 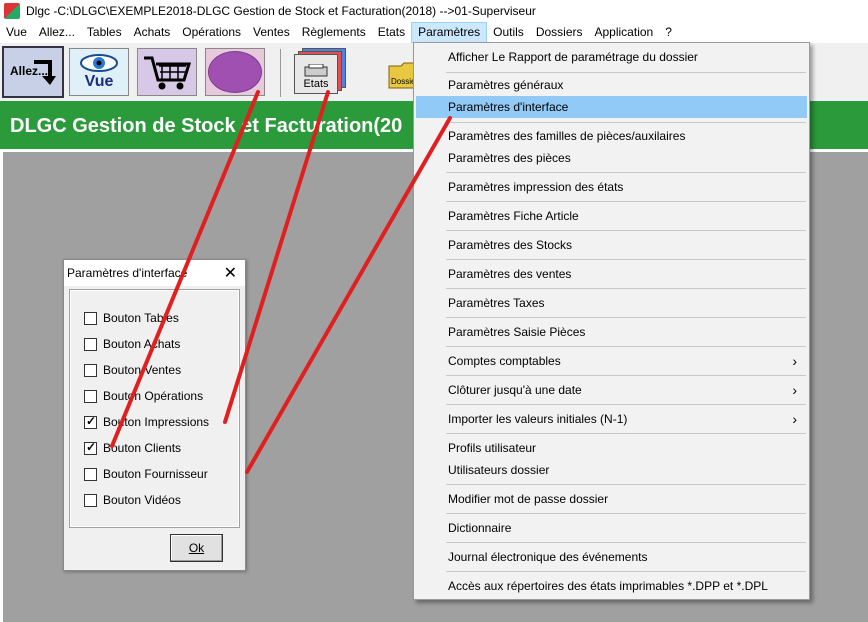 What do you see at coordinates (142, 370) in the screenshot?
I see `checkbox-label: Bouton Ventes` at bounding box center [142, 370].